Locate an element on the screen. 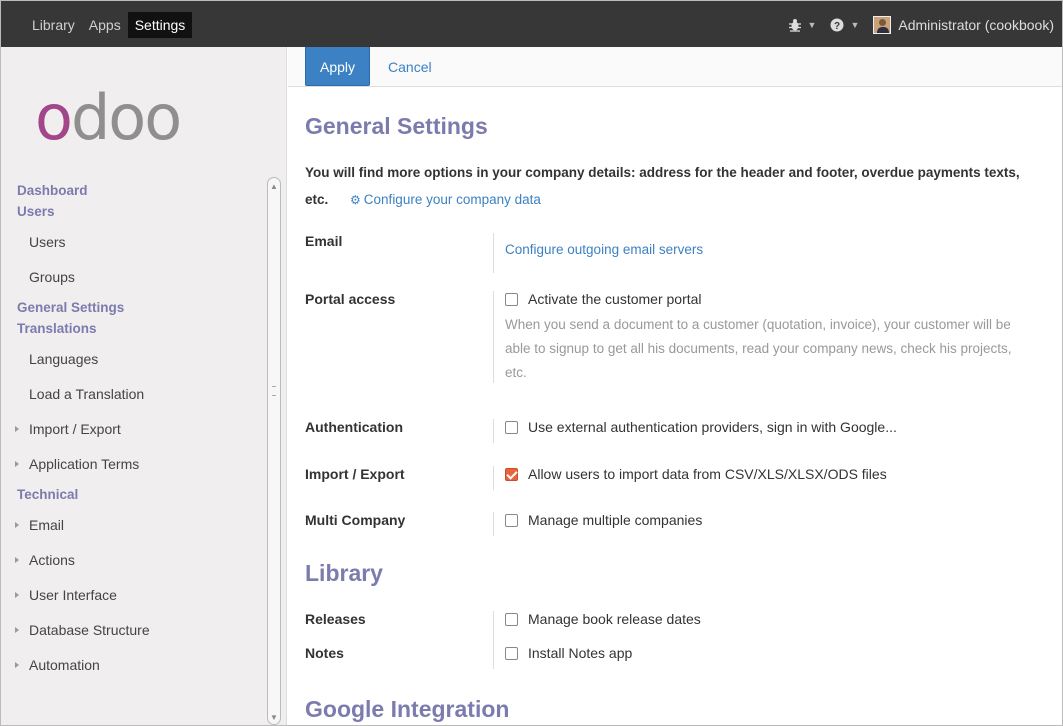 The width and height of the screenshot is (1063, 726). releases-label: Releases is located at coordinates (335, 619).